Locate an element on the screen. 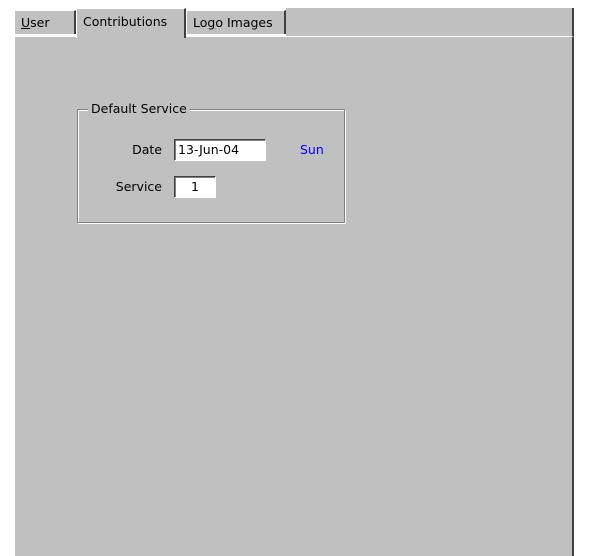 The height and width of the screenshot is (556, 592). tab-logo-images: Logo Images is located at coordinates (236, 22).